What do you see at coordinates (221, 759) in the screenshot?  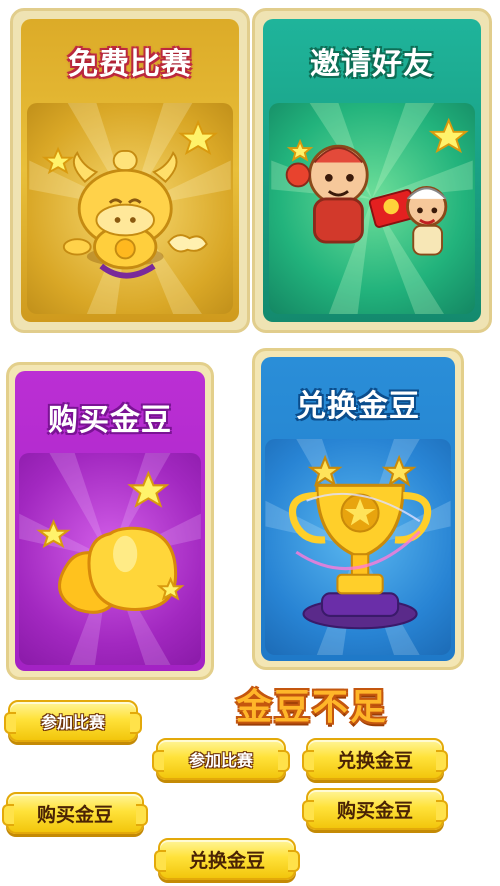 I see `join-match-button-2: 参加比赛` at bounding box center [221, 759].